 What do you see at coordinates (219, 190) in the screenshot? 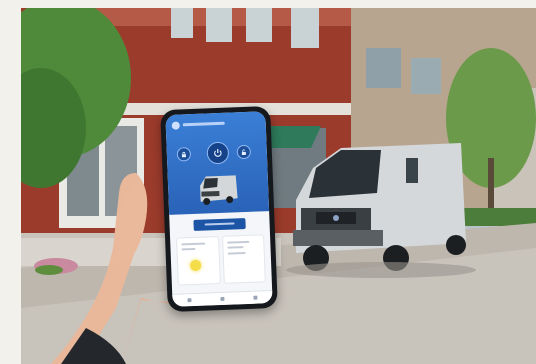
I see `van-thumbnail` at bounding box center [219, 190].